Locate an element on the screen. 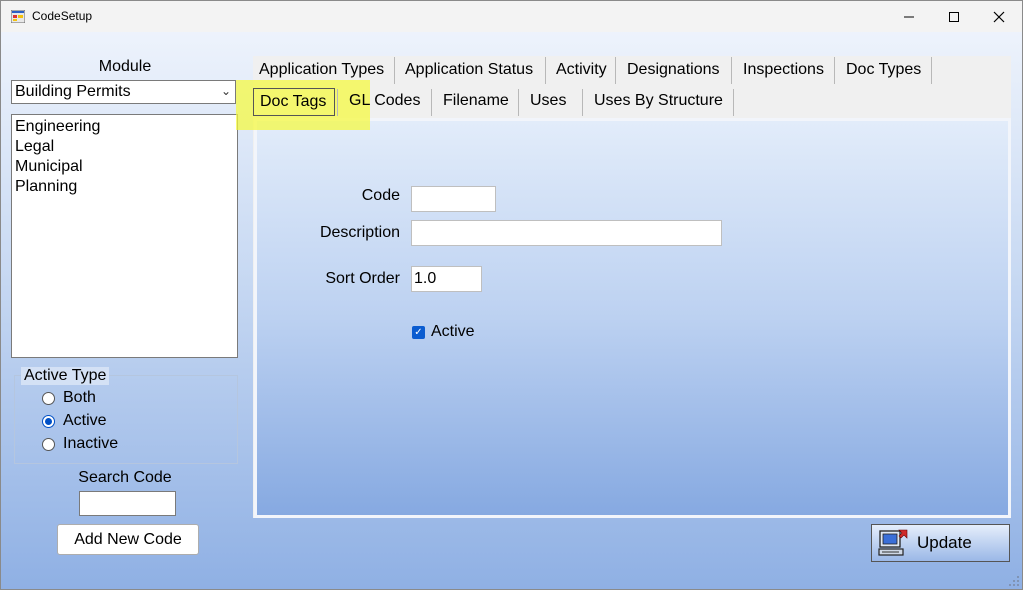  tab-inspections: Inspections is located at coordinates (783, 70).